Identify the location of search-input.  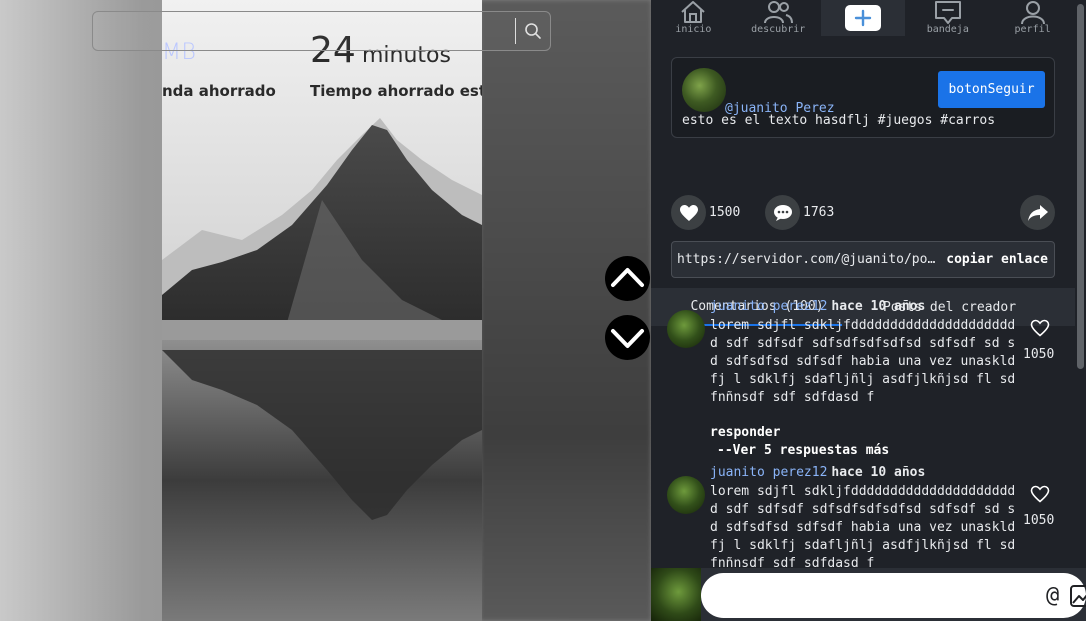
(304, 31).